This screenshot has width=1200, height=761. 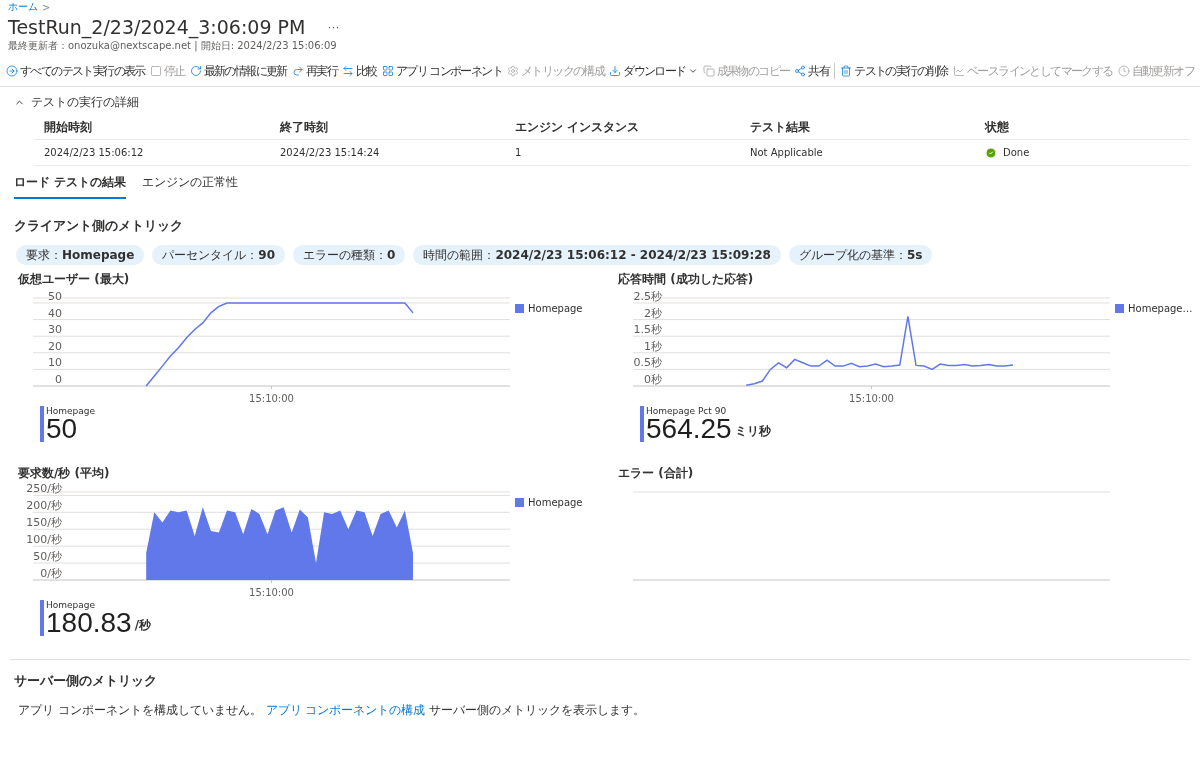 I want to click on toolbar-button: アプリ コンポーネント, so click(x=442, y=71).